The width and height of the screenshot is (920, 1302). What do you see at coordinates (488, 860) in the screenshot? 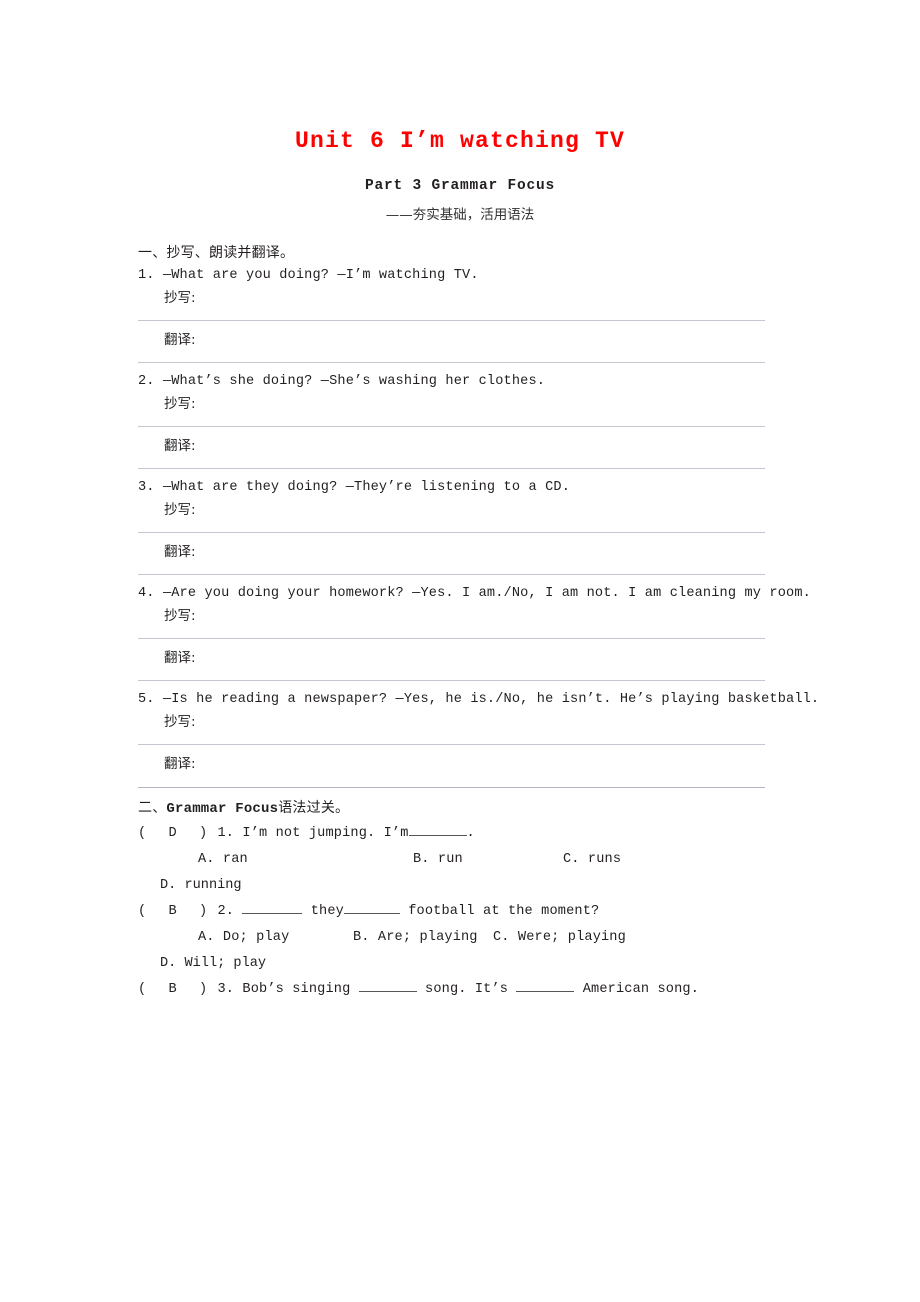
I see `mc-option-b: B. run` at bounding box center [488, 860].